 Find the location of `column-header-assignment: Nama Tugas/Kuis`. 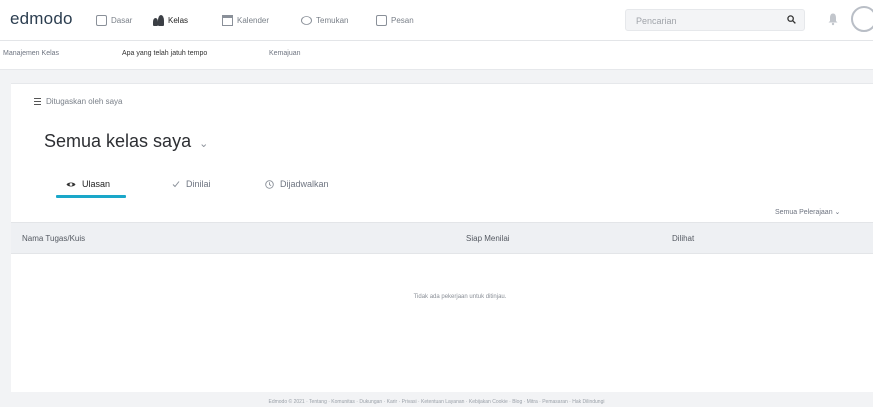

column-header-assignment: Nama Tugas/Kuis is located at coordinates (53, 238).